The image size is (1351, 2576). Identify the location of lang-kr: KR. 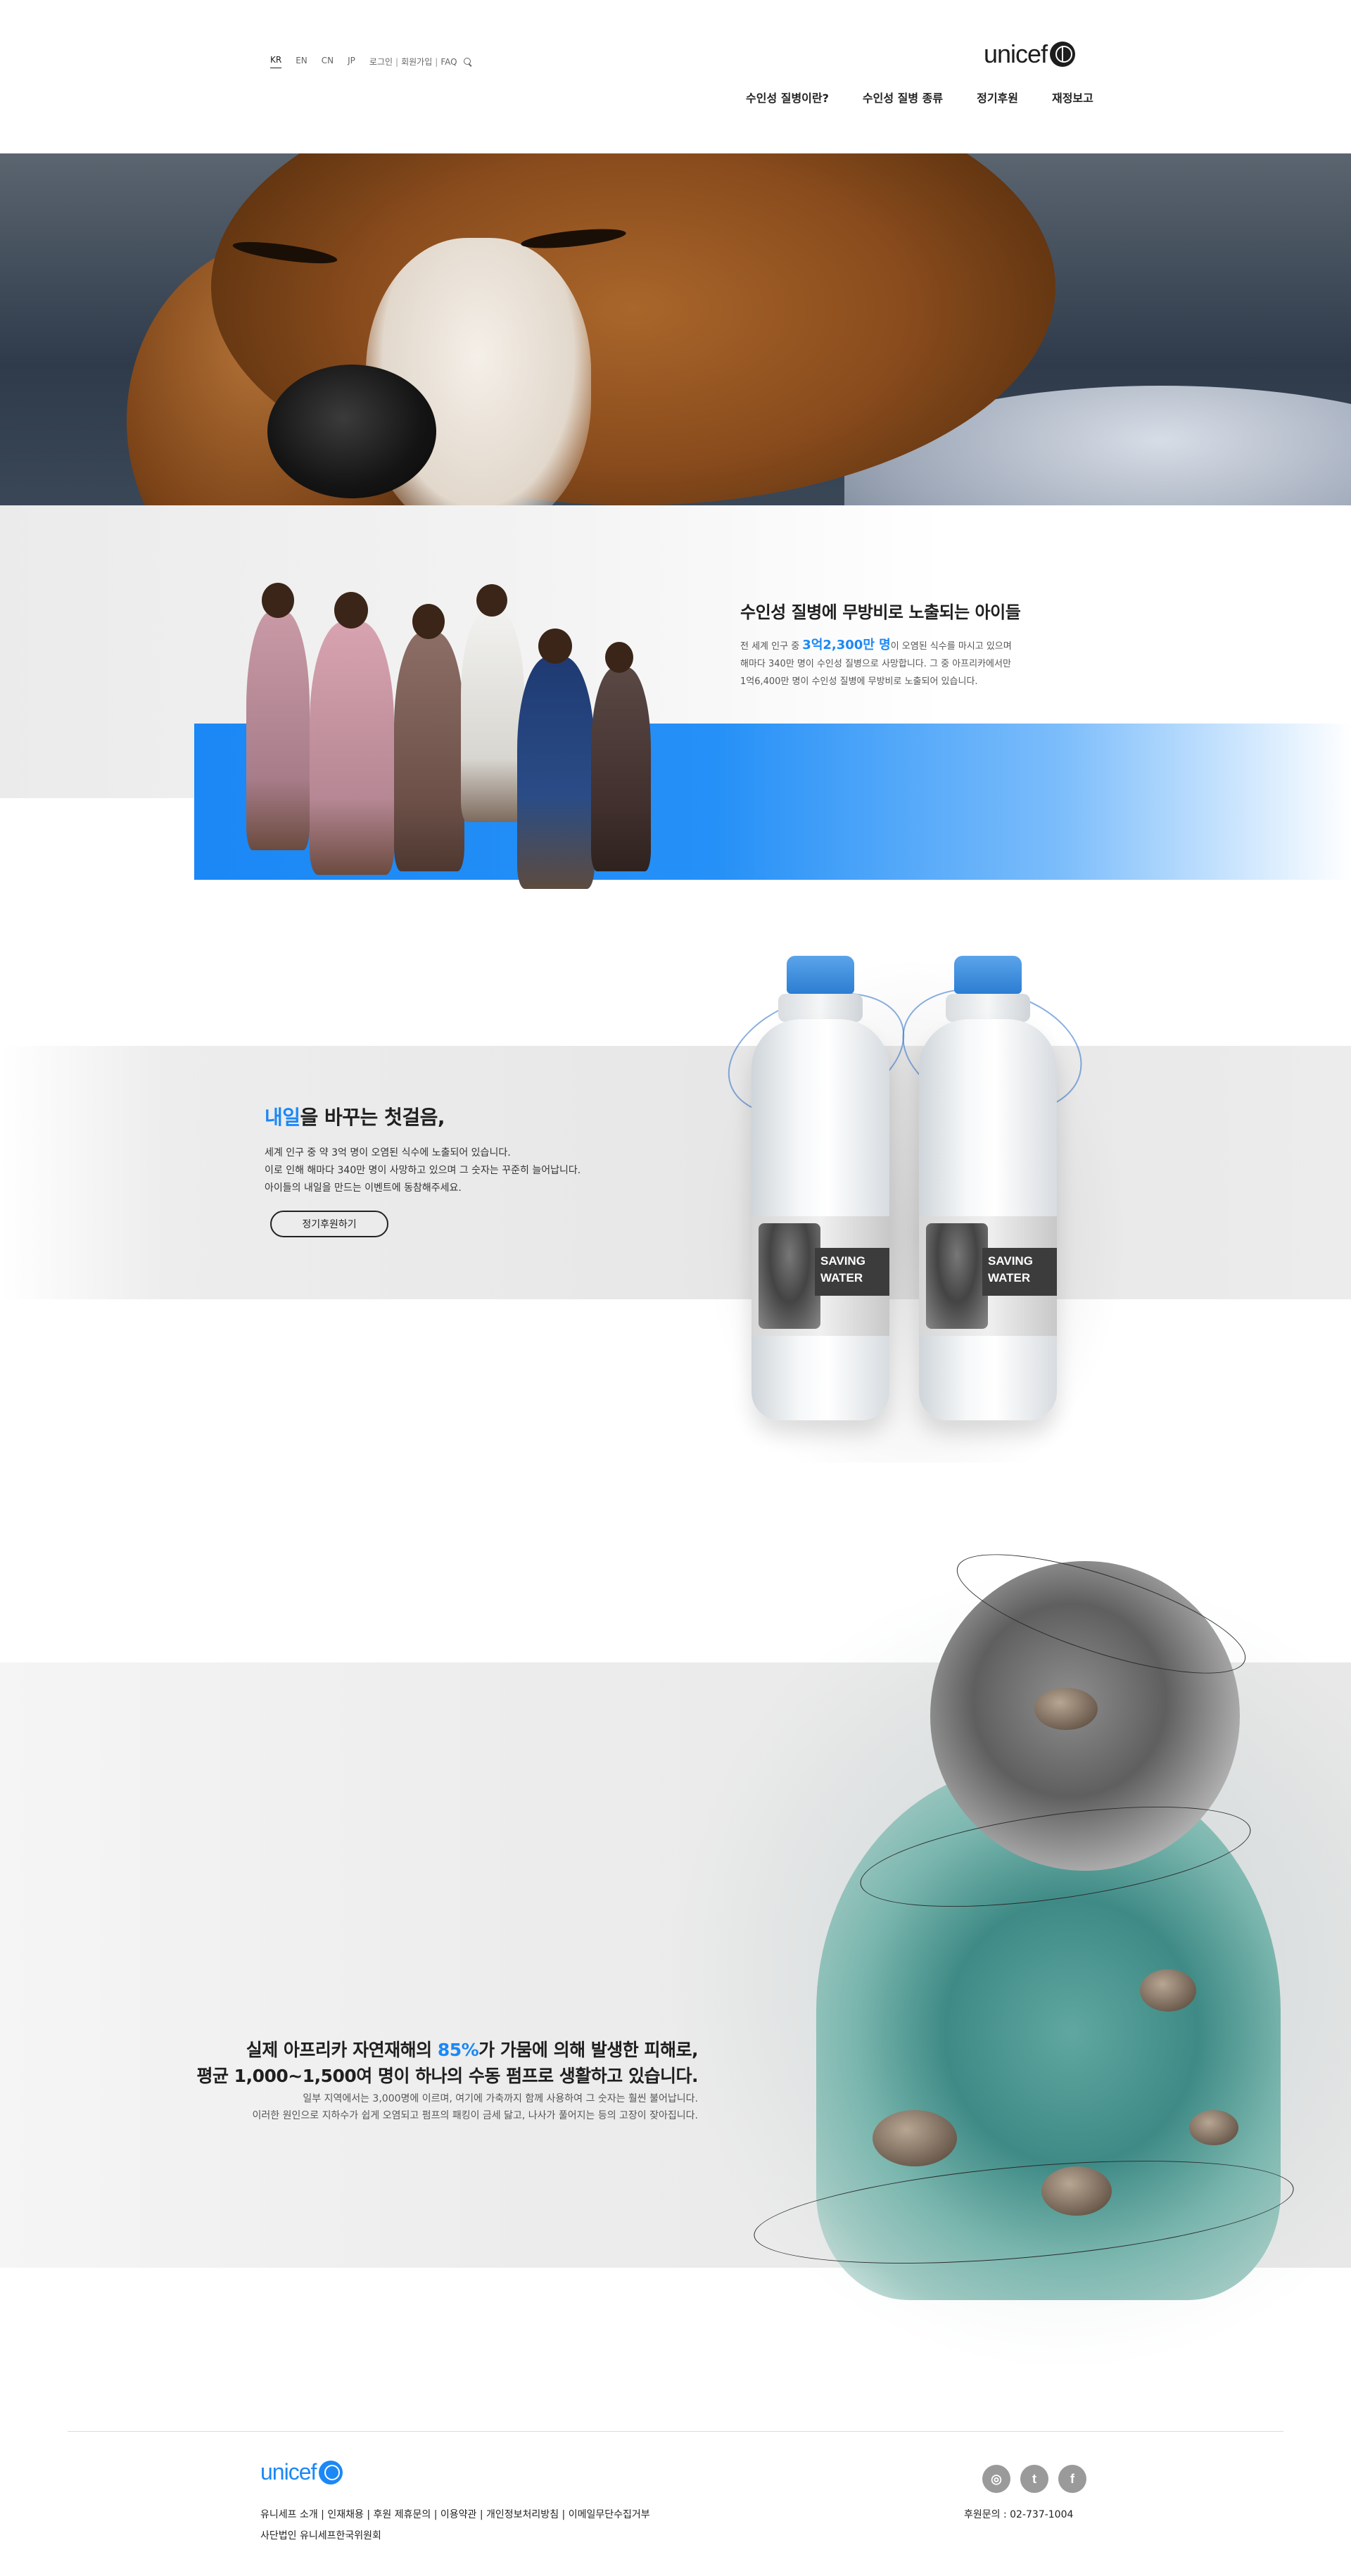
(276, 61).